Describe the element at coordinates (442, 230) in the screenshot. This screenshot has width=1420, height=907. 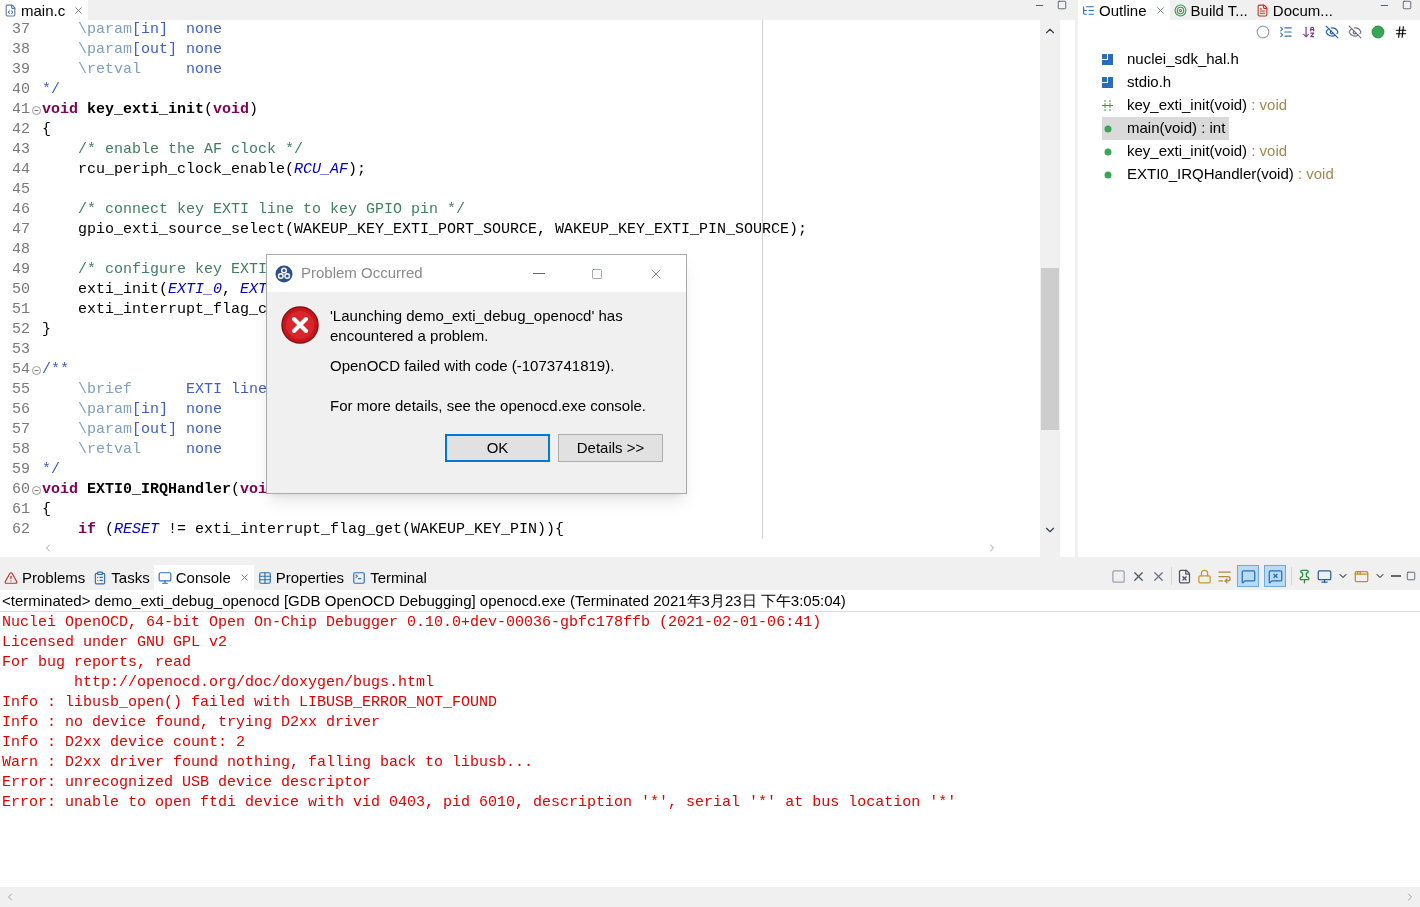
I see `code-line: gpio_exti_source_select(WAKEUP_KEY_EXTI_PORT_SOURCE, WAKEUP_KEY_EXTI_PIN_SOURCE);` at that location.